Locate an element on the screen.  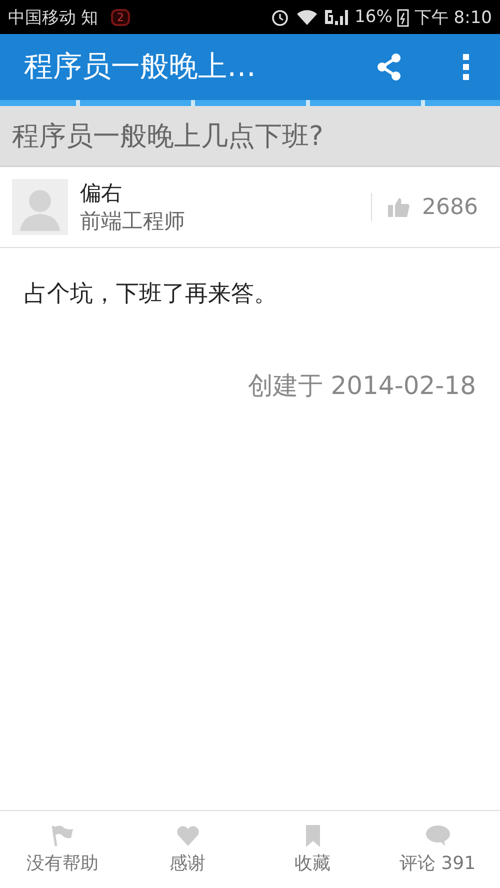
heart-icon is located at coordinates (188, 835).